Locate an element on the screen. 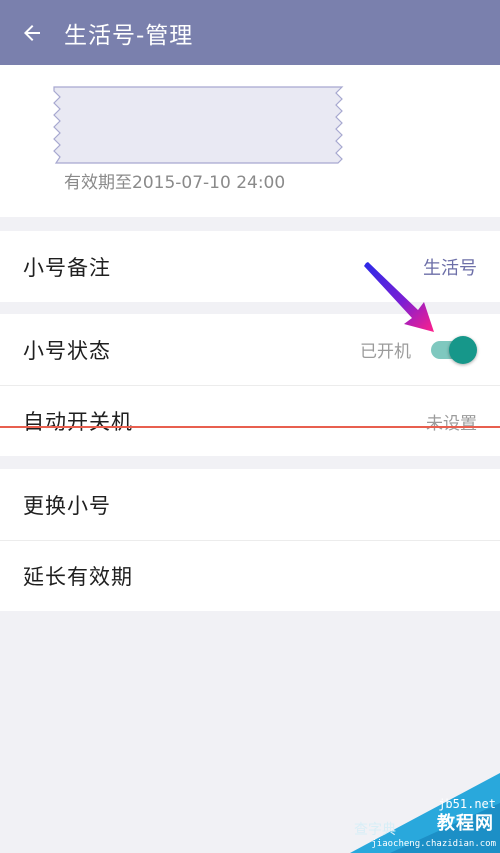 The image size is (500, 853). remark-label: 小号备注 is located at coordinates (67, 267).